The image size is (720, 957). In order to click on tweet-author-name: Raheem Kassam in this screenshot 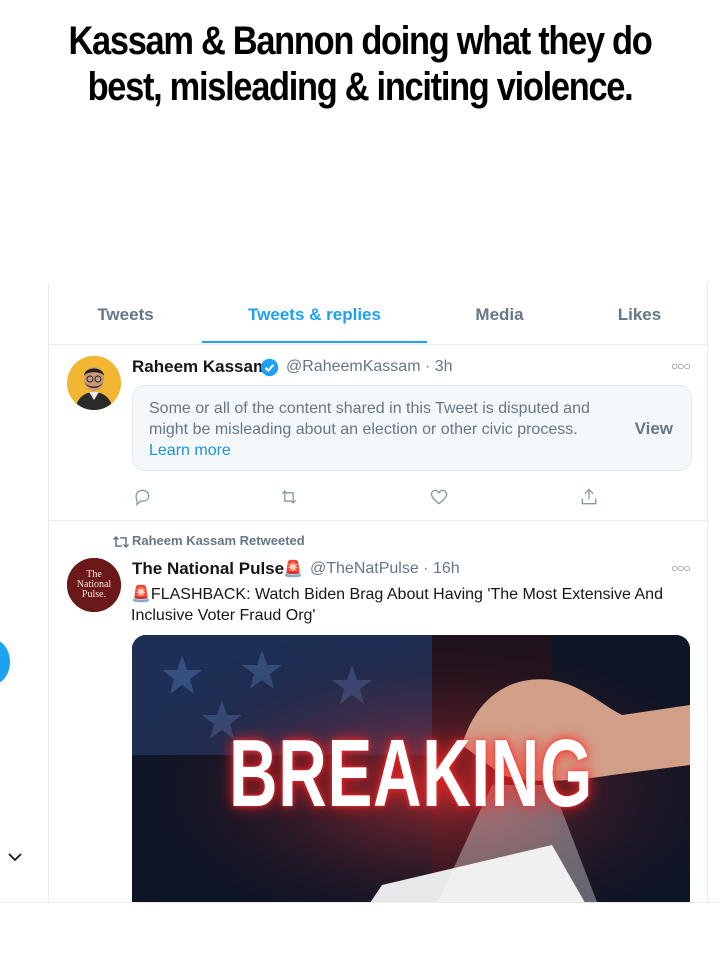, I will do `click(200, 367)`.